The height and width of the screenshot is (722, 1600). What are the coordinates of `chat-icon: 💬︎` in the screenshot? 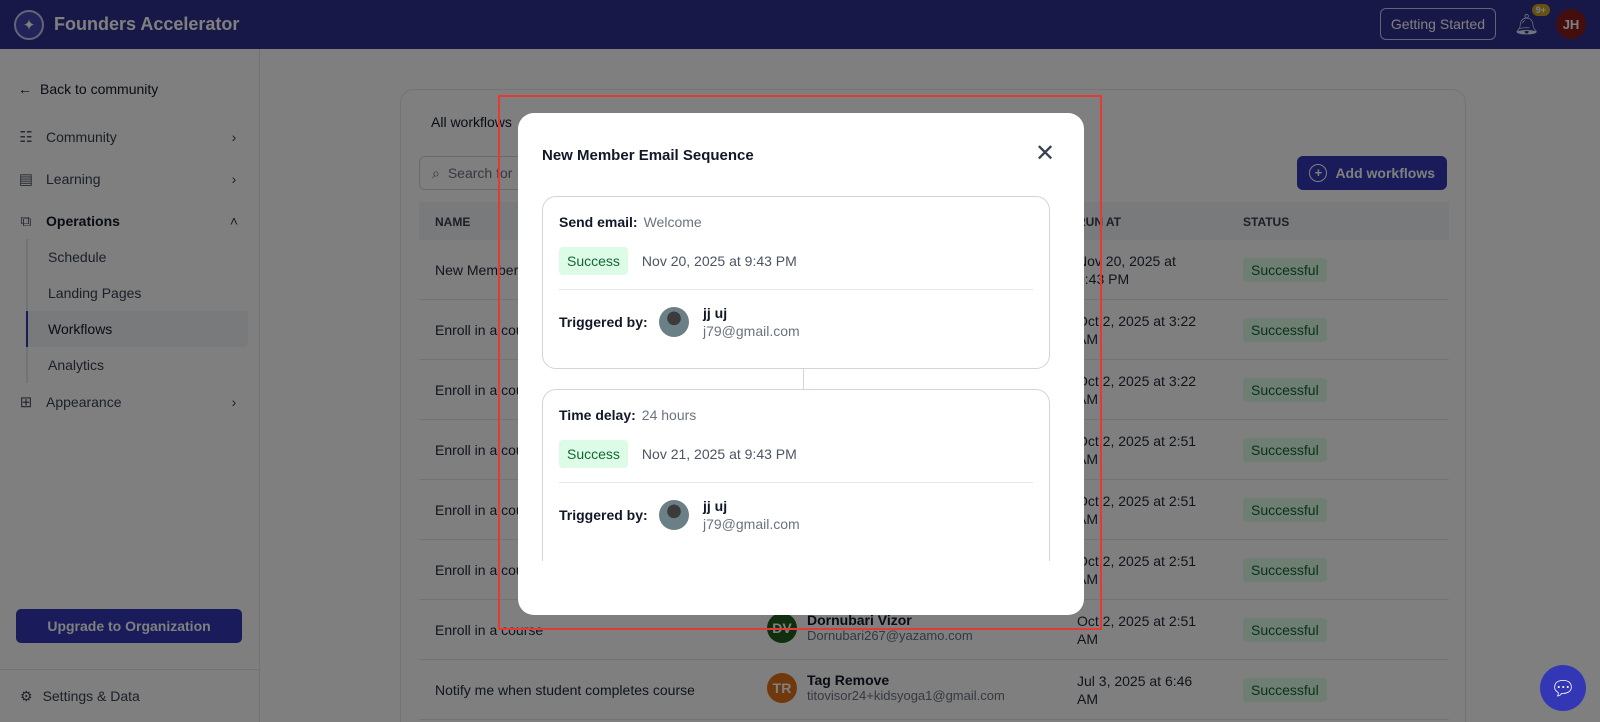 It's located at (1563, 688).